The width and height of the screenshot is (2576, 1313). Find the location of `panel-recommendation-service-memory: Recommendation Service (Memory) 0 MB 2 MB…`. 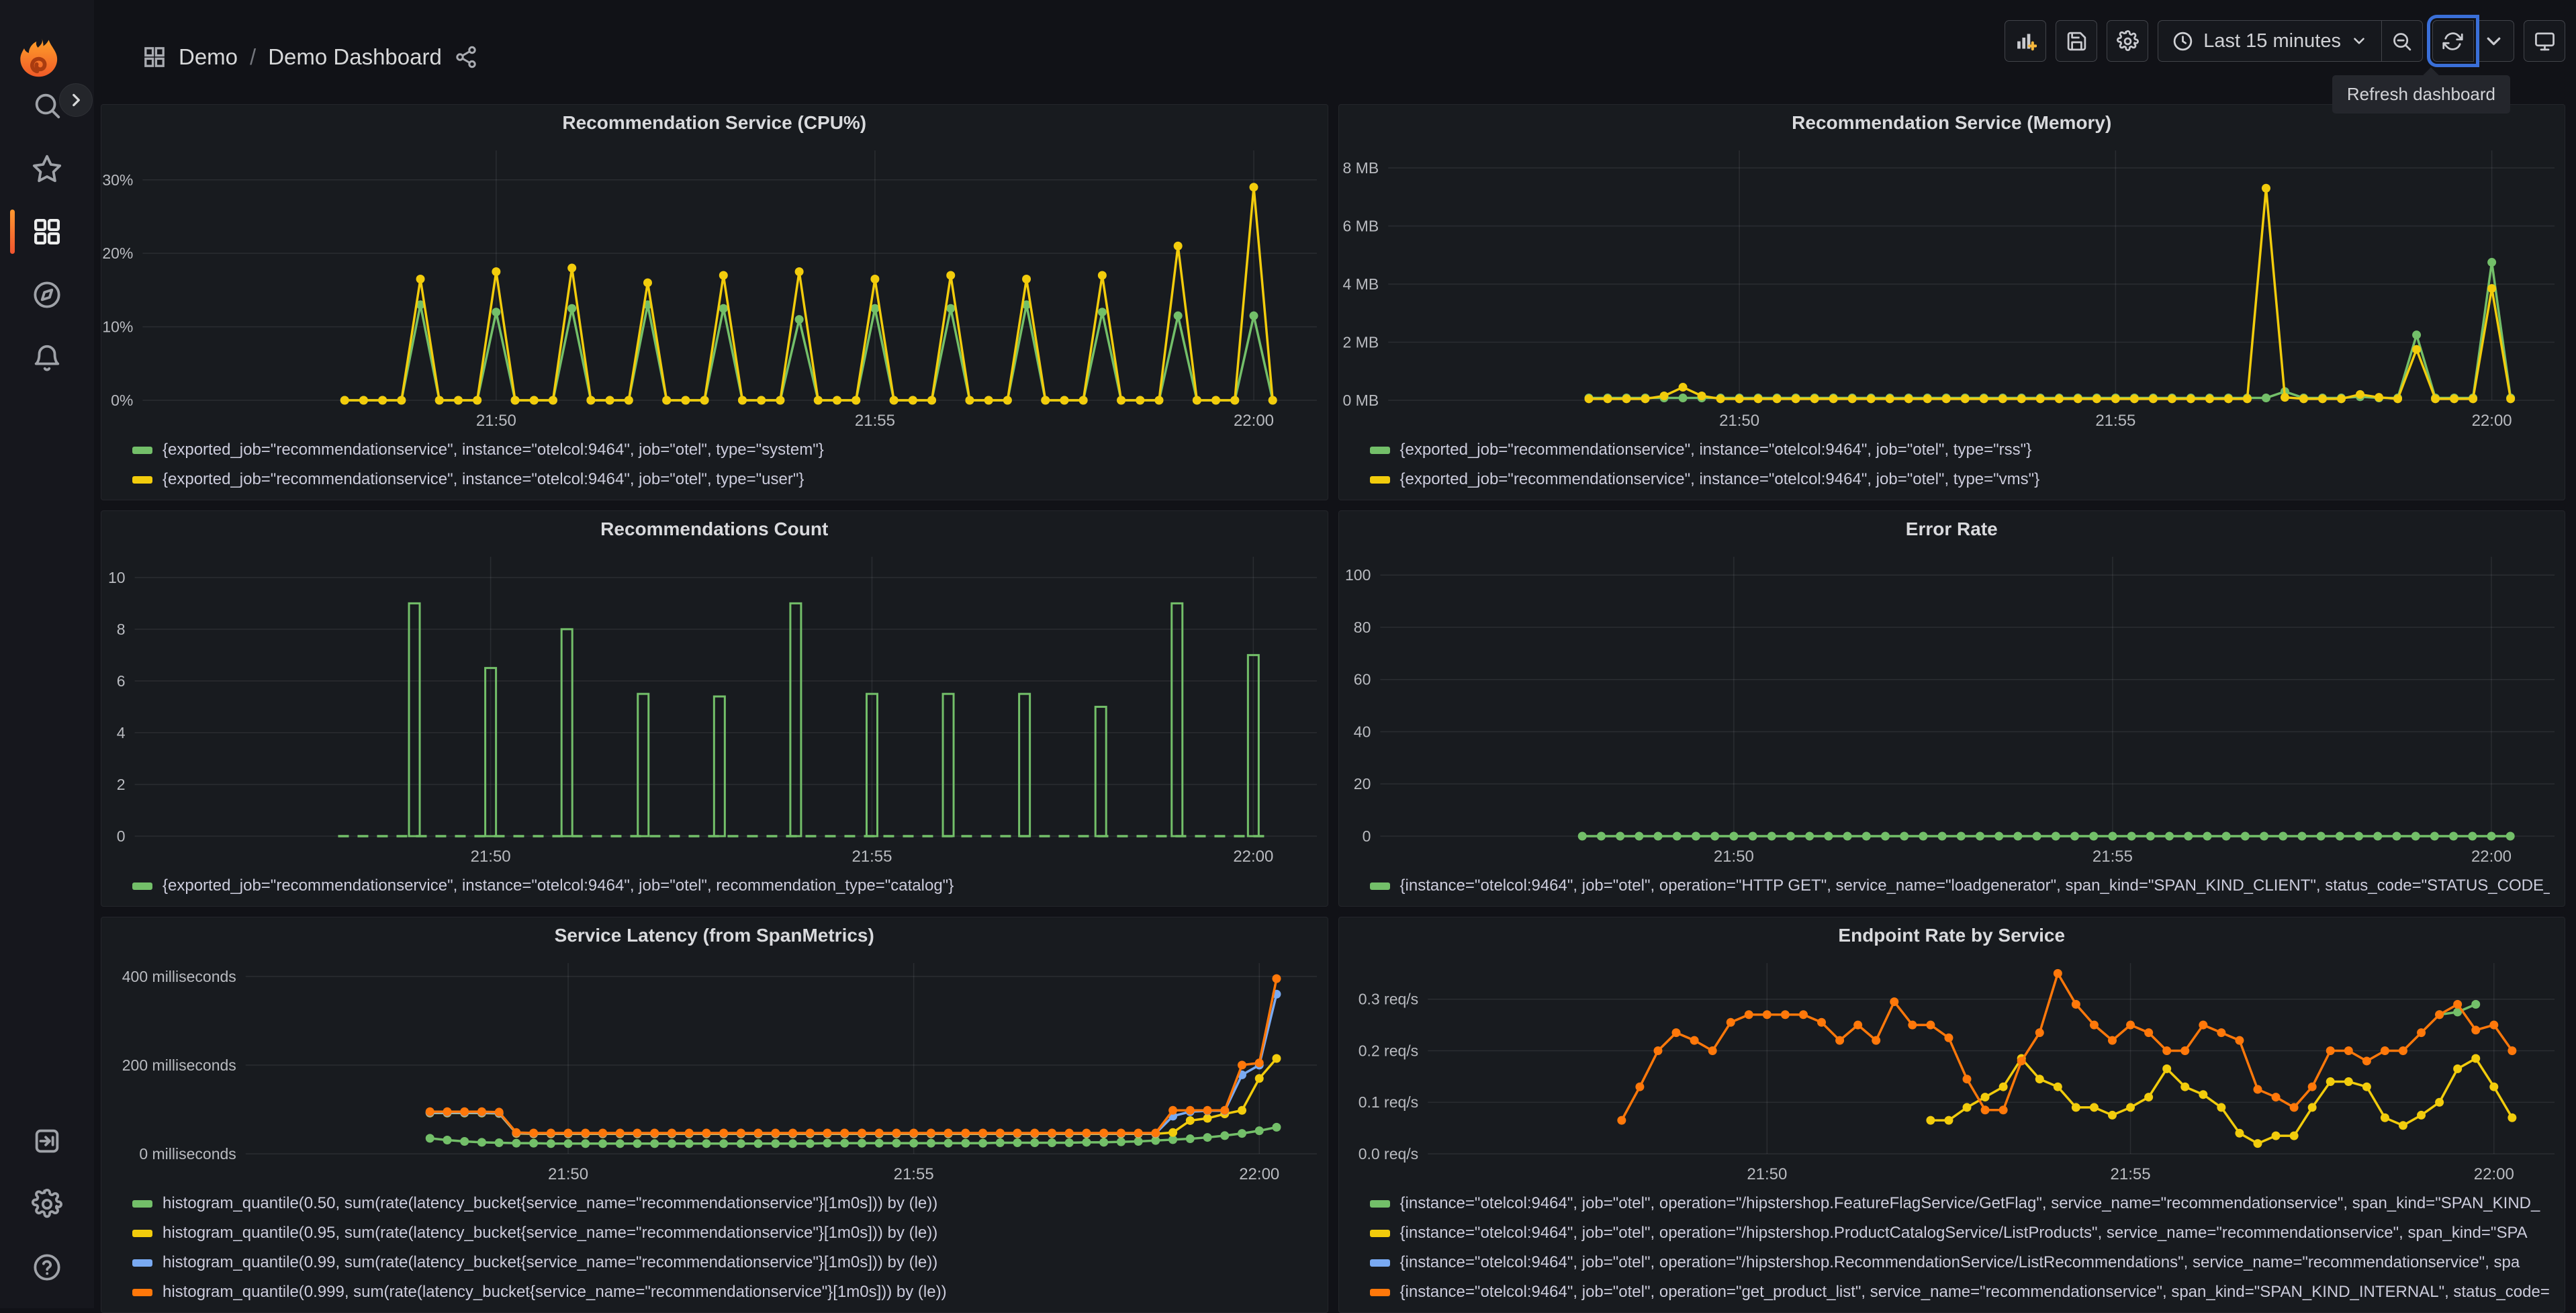

panel-recommendation-service-memory: Recommendation Service (Memory) 0 MB 2 MB… is located at coordinates (1951, 302).